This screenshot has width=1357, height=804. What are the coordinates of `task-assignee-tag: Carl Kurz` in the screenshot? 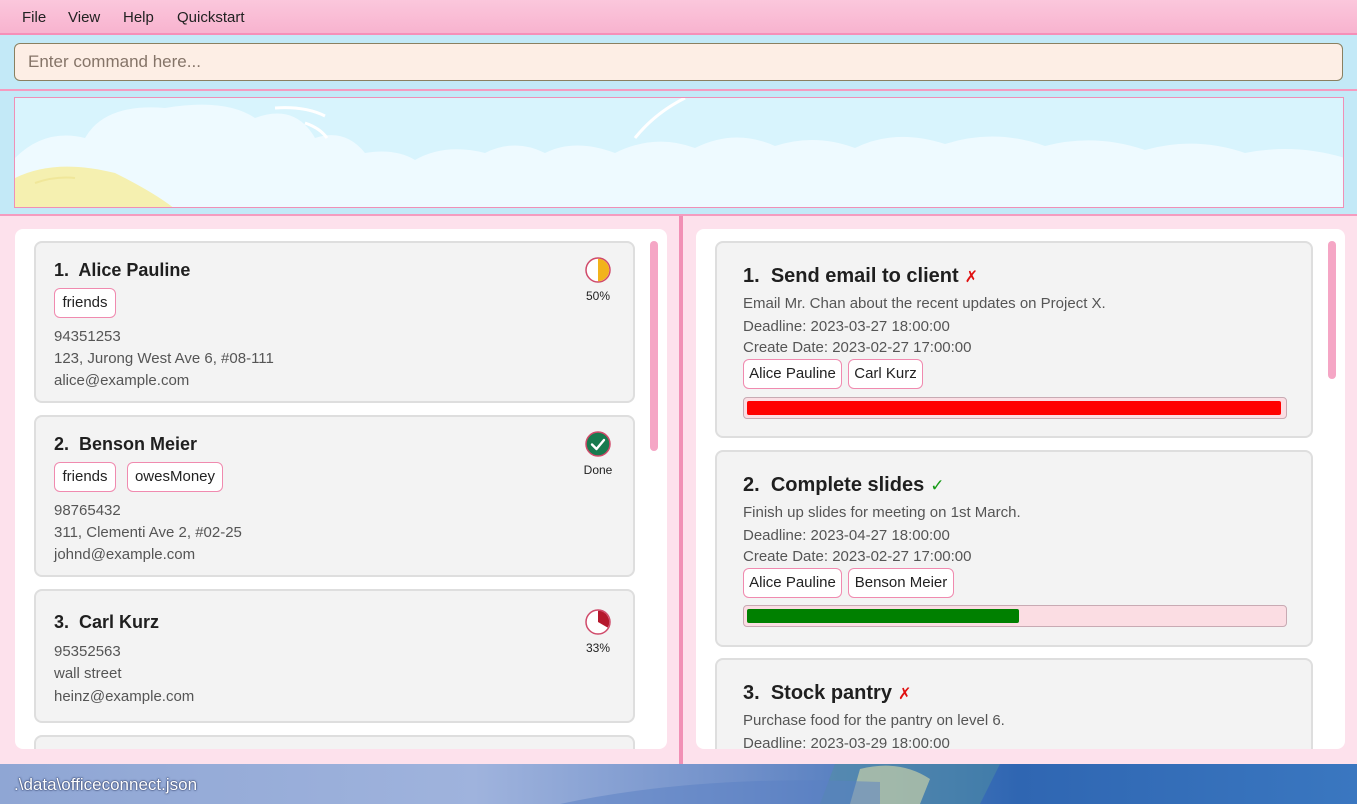 It's located at (885, 374).